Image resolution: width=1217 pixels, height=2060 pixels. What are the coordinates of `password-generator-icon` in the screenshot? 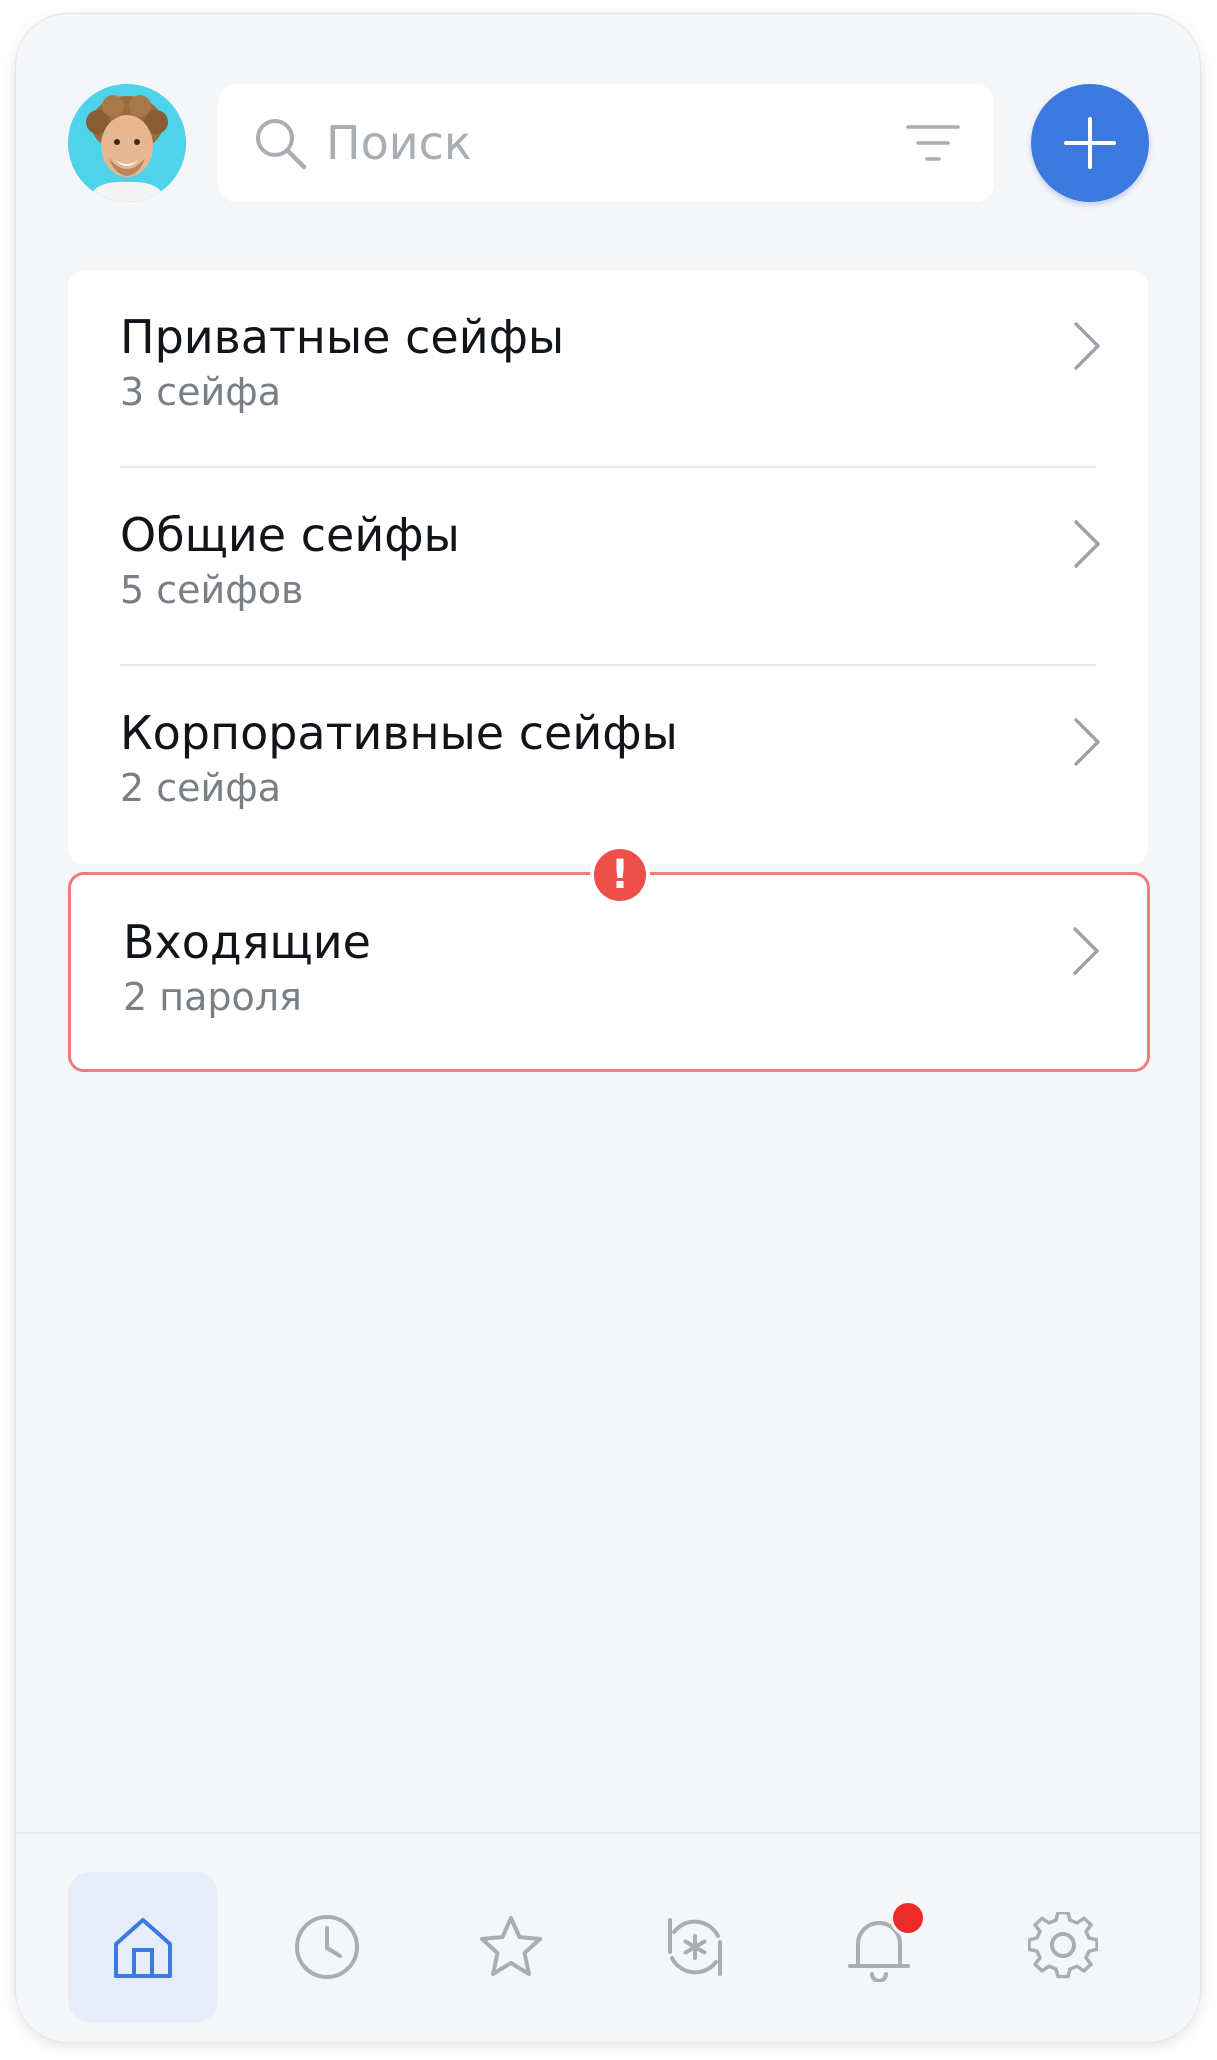 It's located at (695, 1947).